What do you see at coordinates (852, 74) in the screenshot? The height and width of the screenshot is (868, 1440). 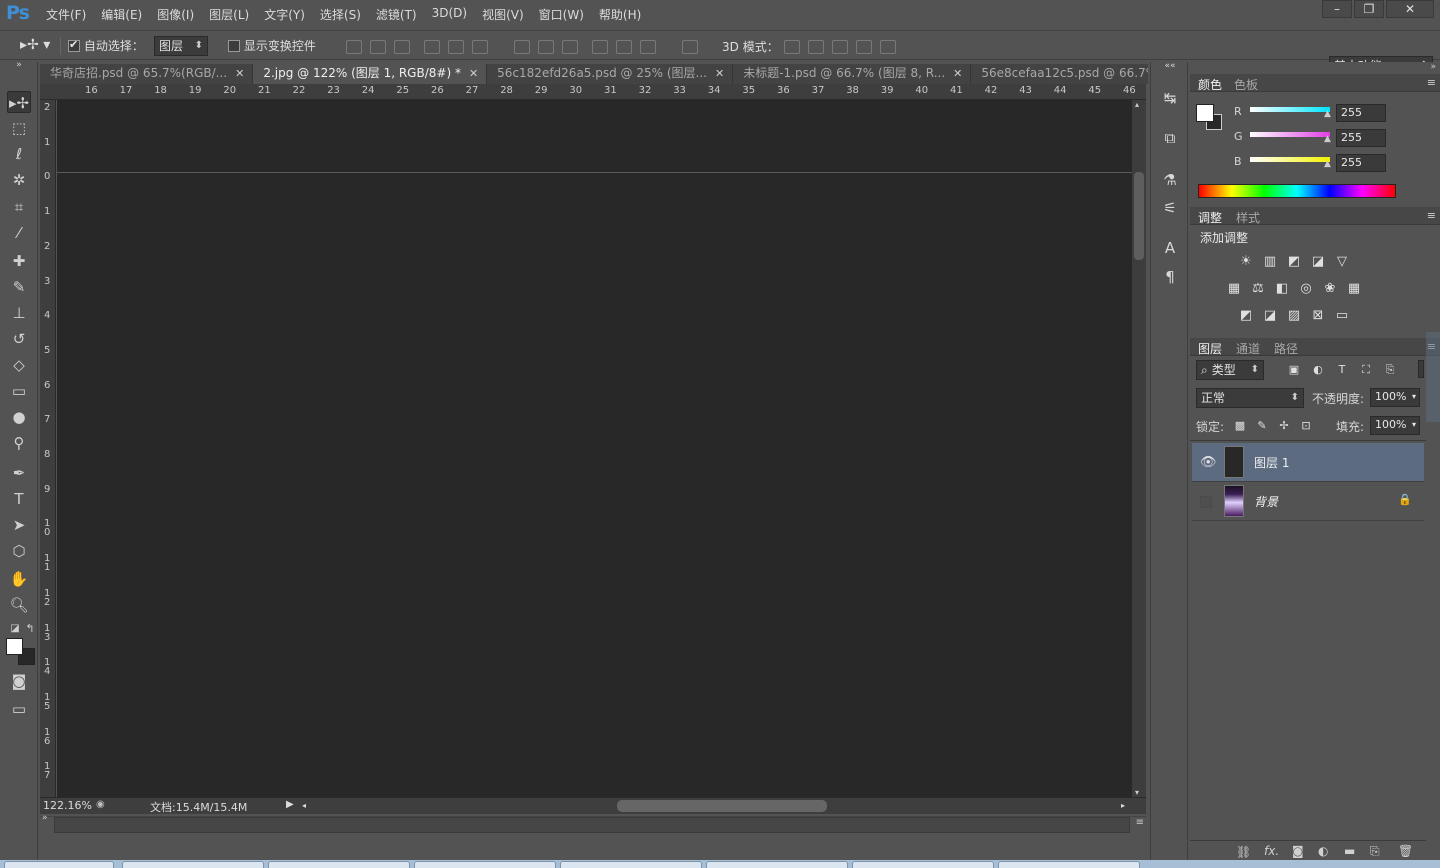 I see `tab-document-4: 未标题-1.psd @ 66.7% (图层 8, R... ✕` at bounding box center [852, 74].